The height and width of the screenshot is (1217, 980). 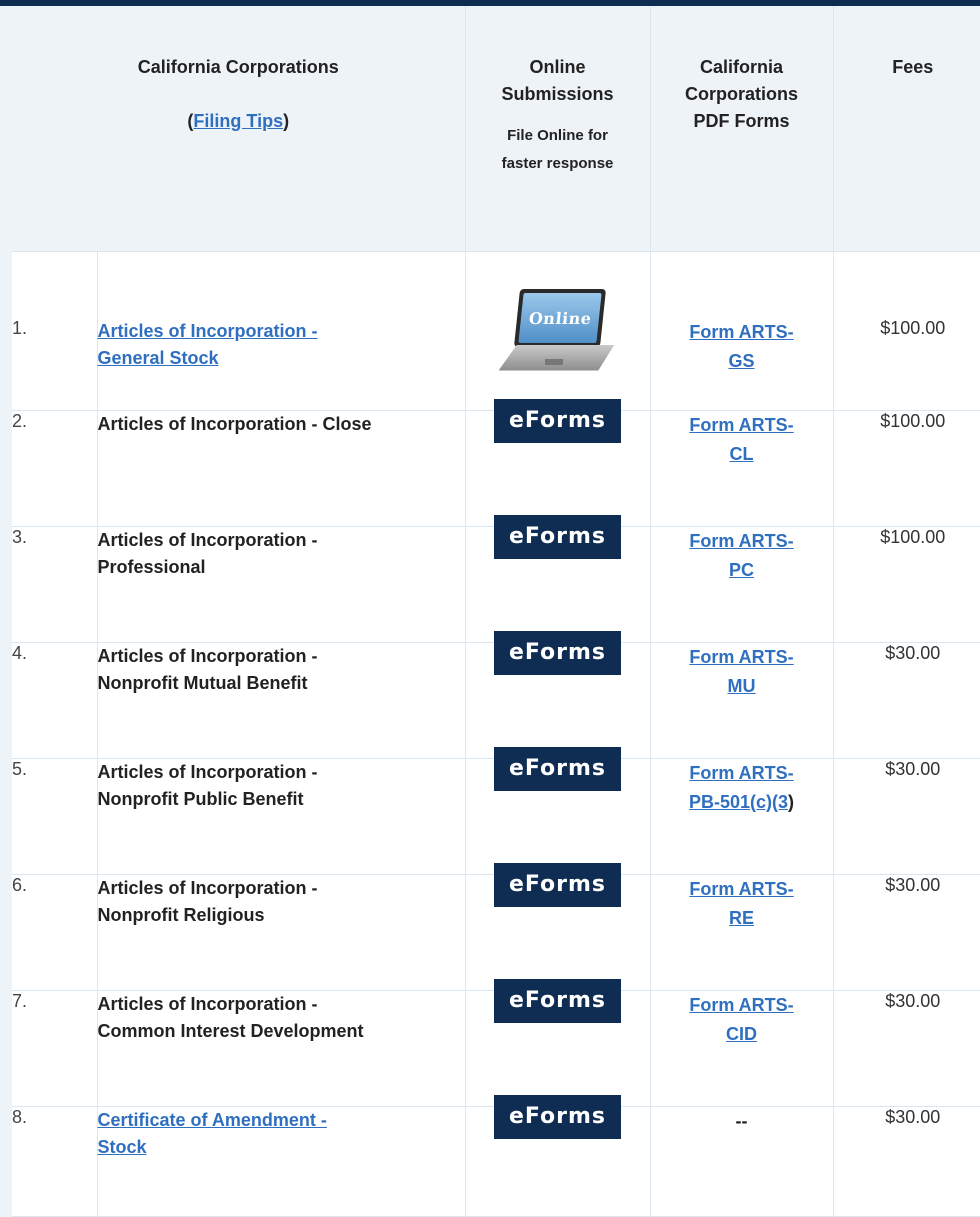 I want to click on filing-name-line-1: Certificate of Amendment -, so click(x=212, y=1119).